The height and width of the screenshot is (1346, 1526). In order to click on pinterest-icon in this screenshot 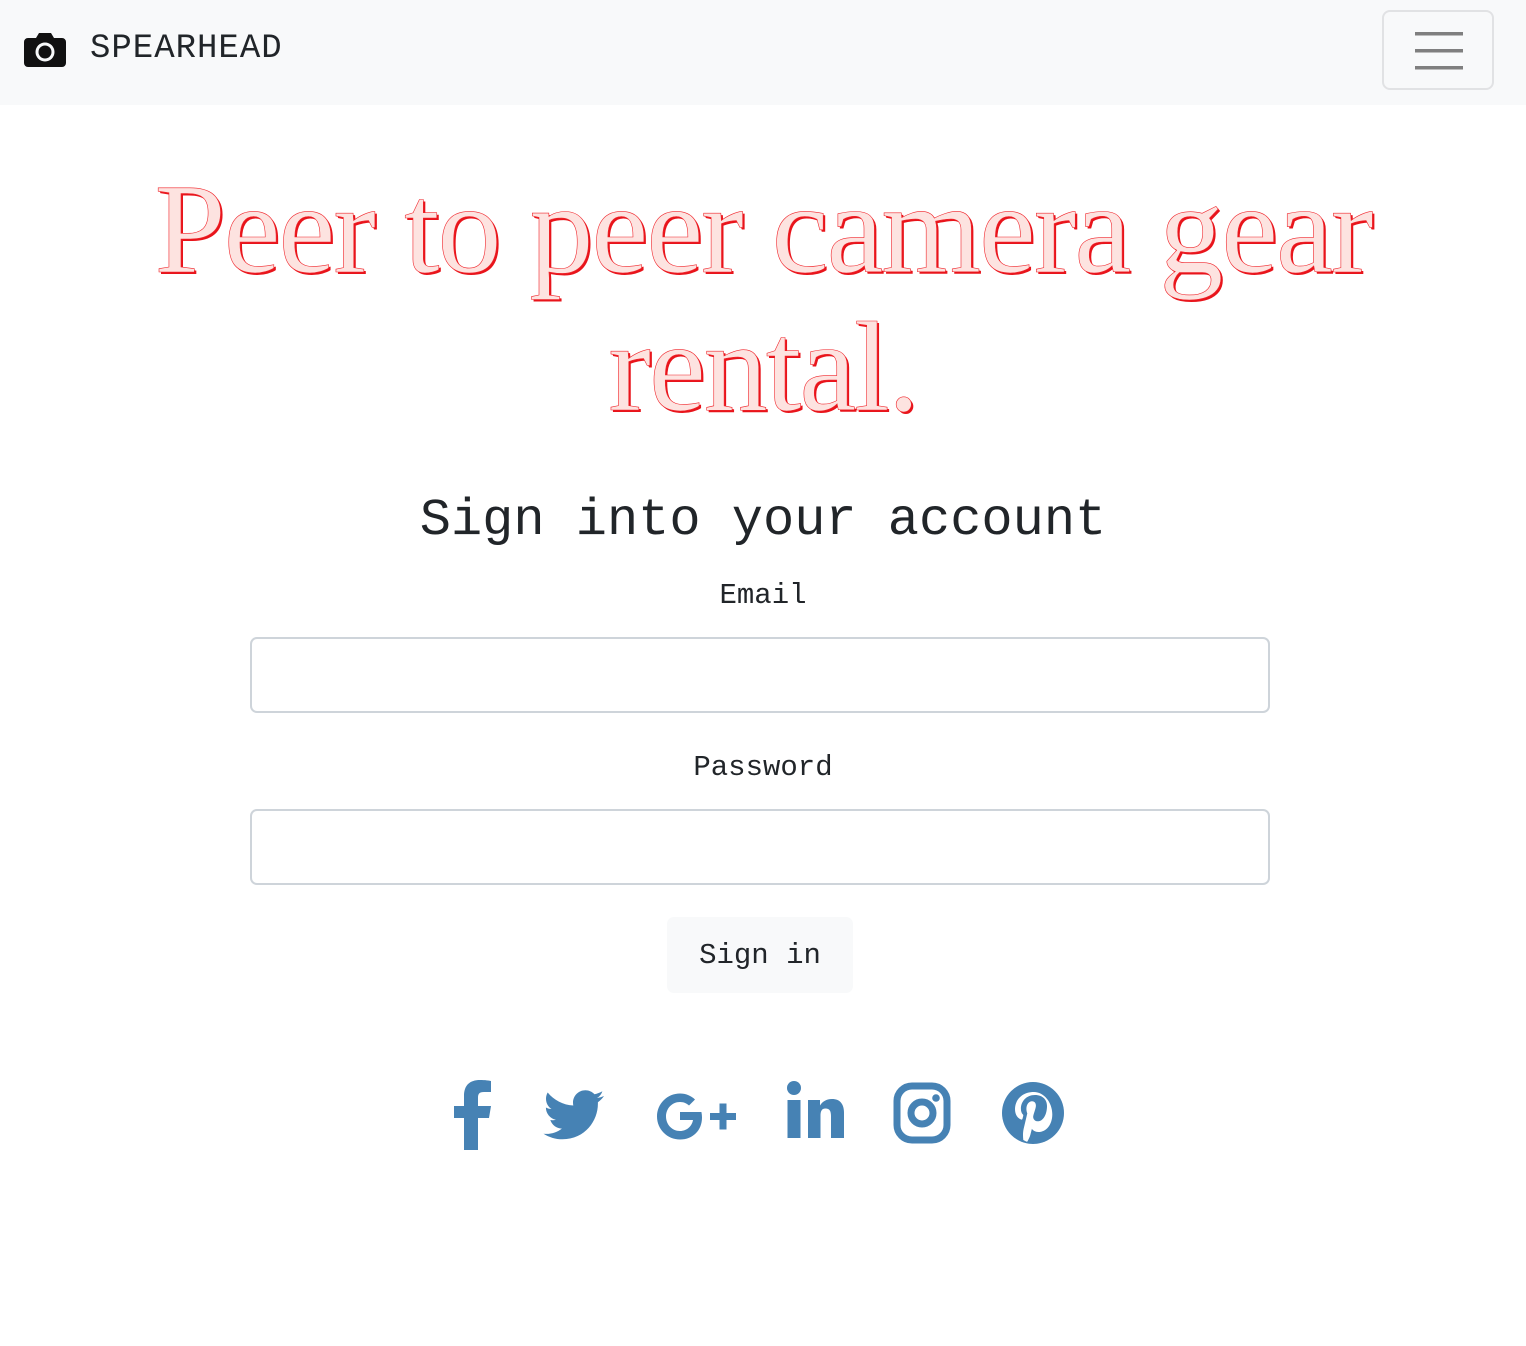, I will do `click(1033, 1113)`.